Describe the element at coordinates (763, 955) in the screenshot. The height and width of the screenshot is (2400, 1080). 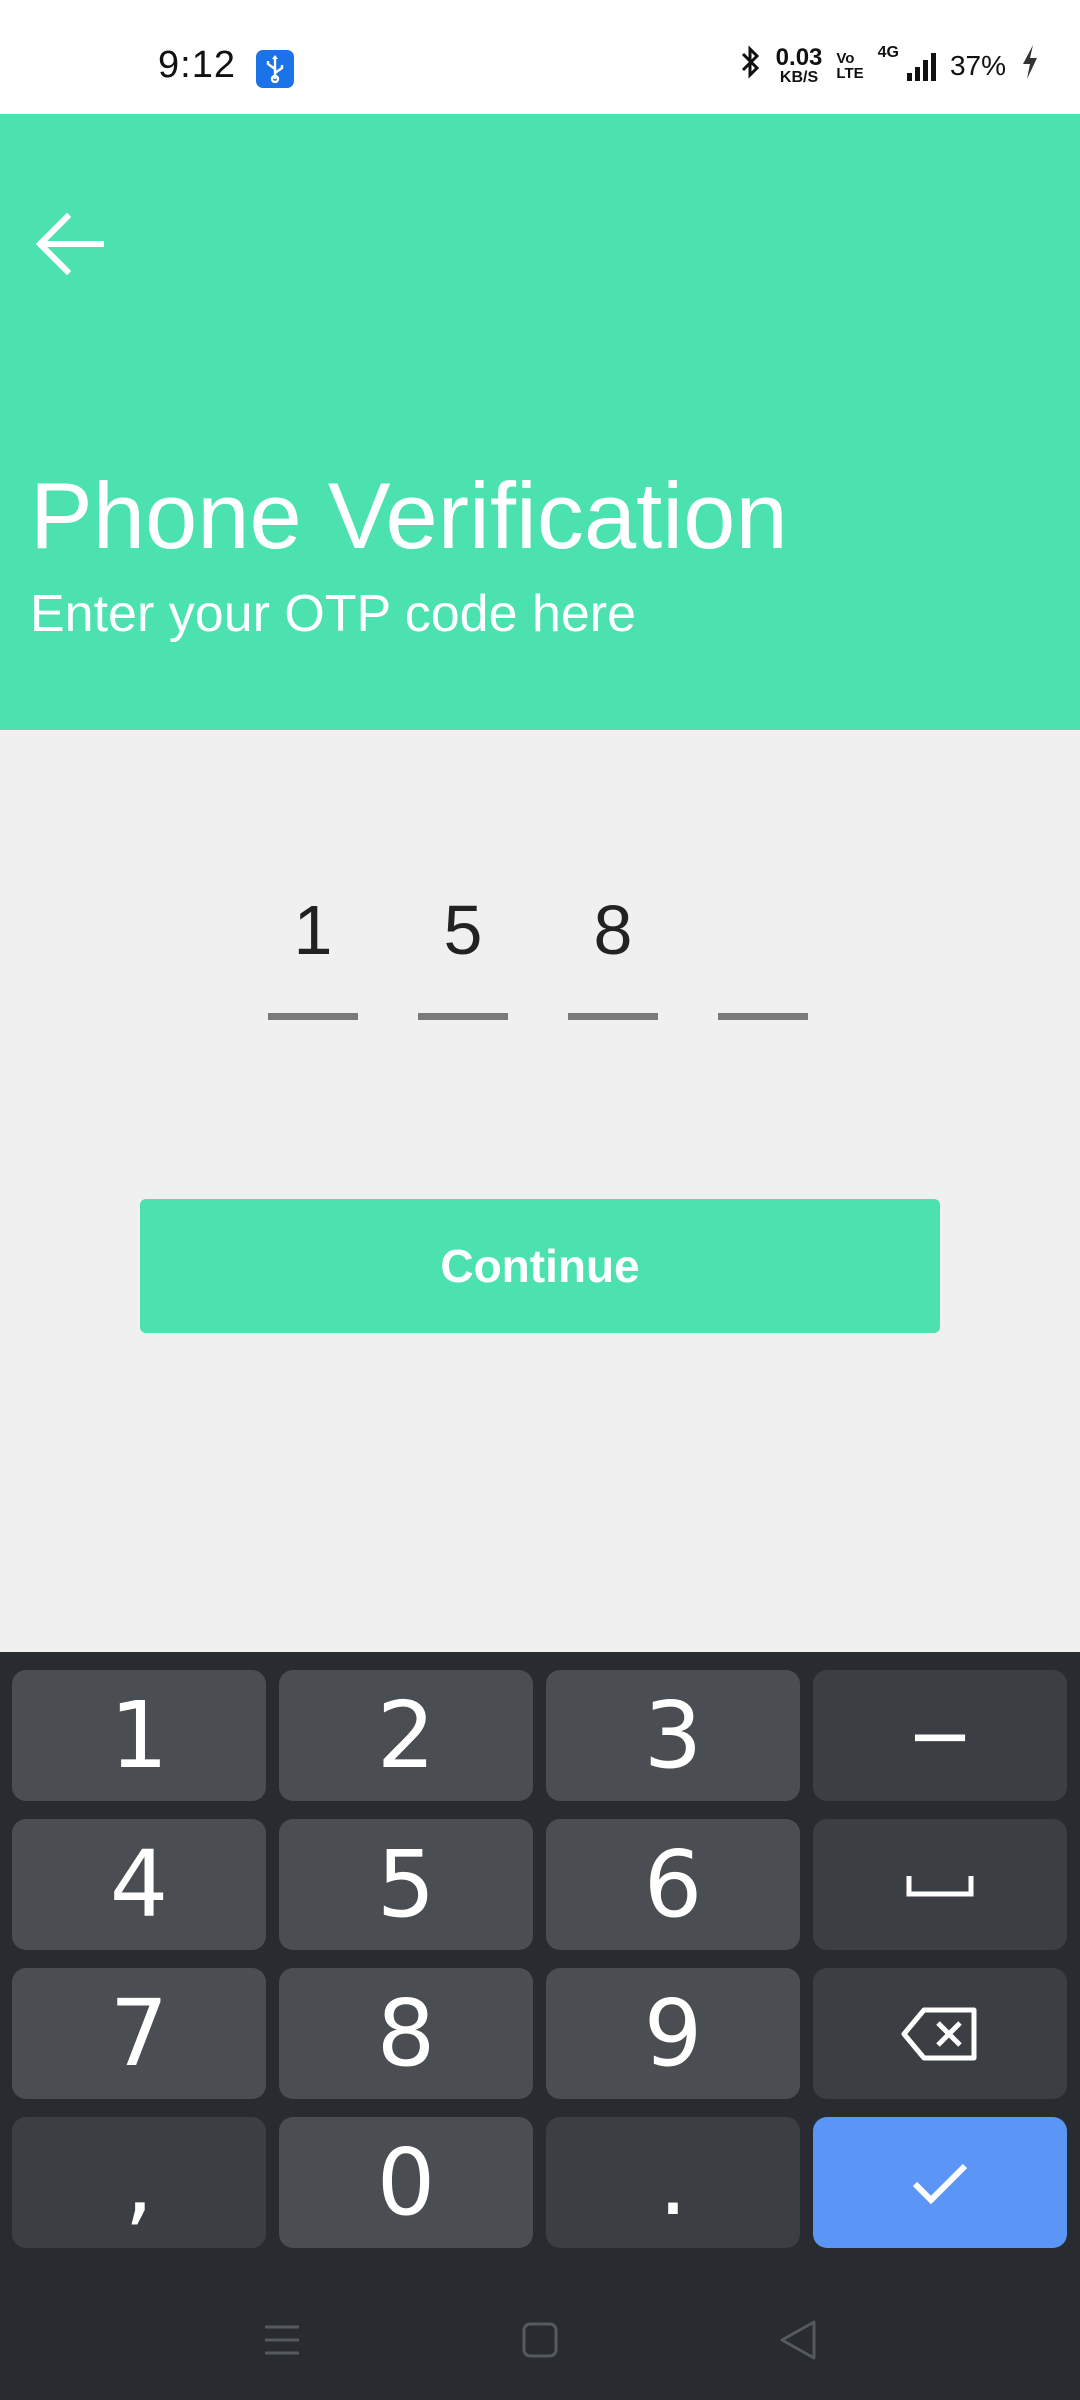
I see `otp-digit-box` at that location.